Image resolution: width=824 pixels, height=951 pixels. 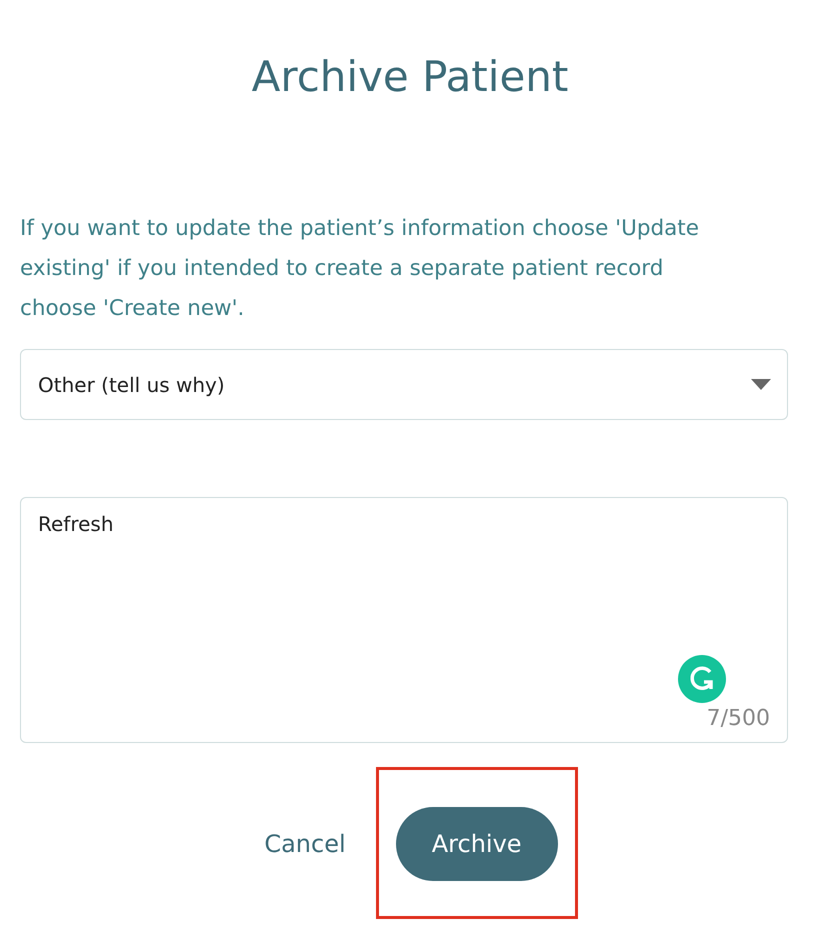 I want to click on dropdown-caret-icon, so click(x=761, y=384).